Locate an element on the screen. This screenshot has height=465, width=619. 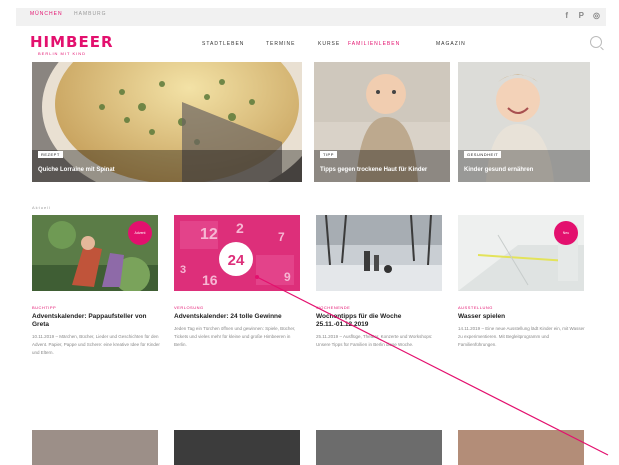
calendar-number: 12 is located at coordinates (209, 234).